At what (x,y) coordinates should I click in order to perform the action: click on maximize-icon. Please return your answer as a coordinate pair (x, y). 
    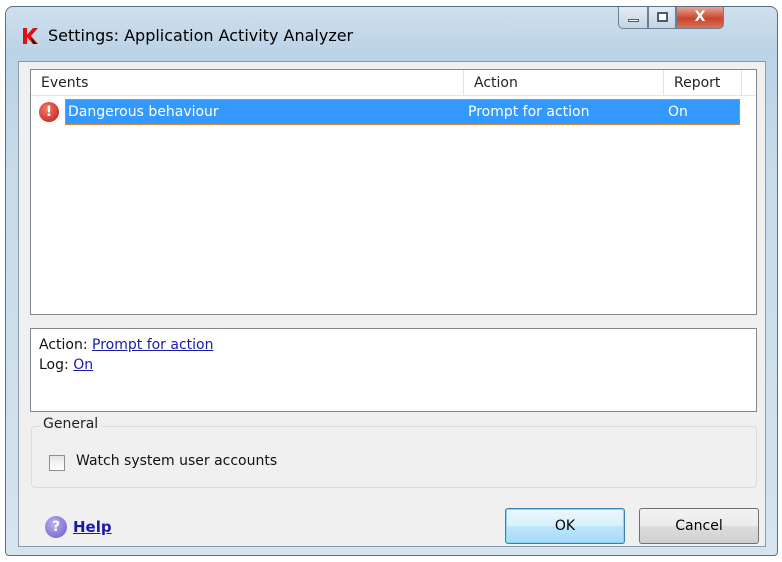
    Looking at the image, I should click on (662, 17).